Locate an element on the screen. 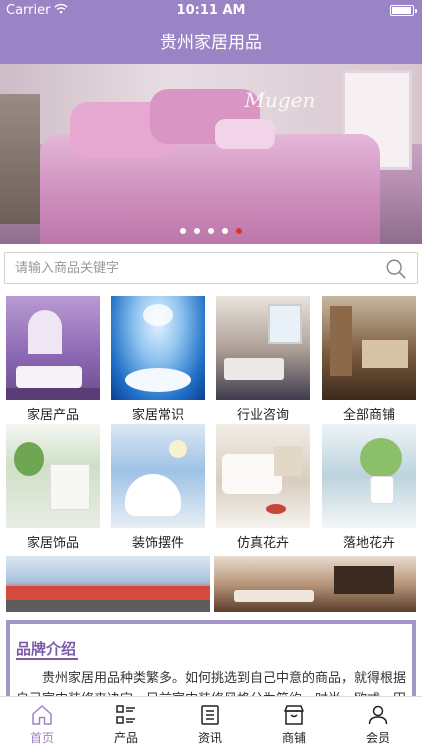 This screenshot has width=422, height=750. promo-banner-living-room is located at coordinates (315, 584).